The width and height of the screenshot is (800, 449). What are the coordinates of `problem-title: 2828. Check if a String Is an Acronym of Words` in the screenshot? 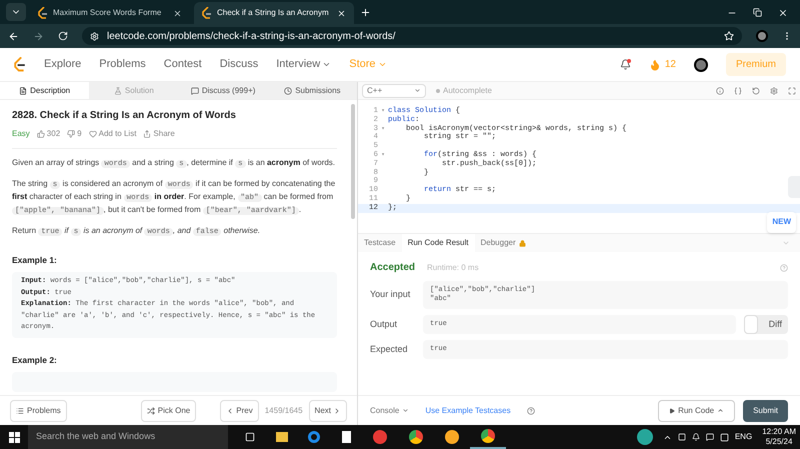 It's located at (124, 116).